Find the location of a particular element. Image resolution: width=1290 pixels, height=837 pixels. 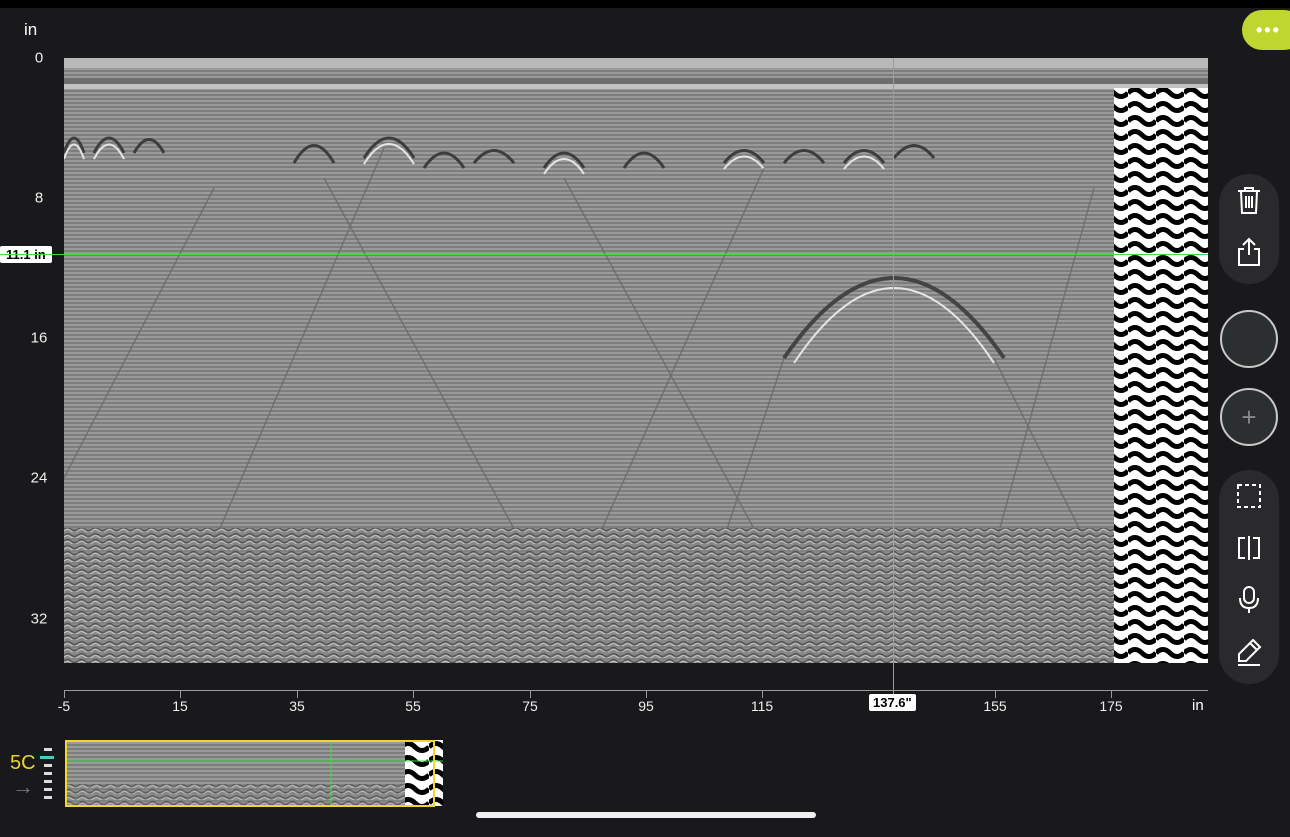

depth-crosshair-line is located at coordinates (604, 254).